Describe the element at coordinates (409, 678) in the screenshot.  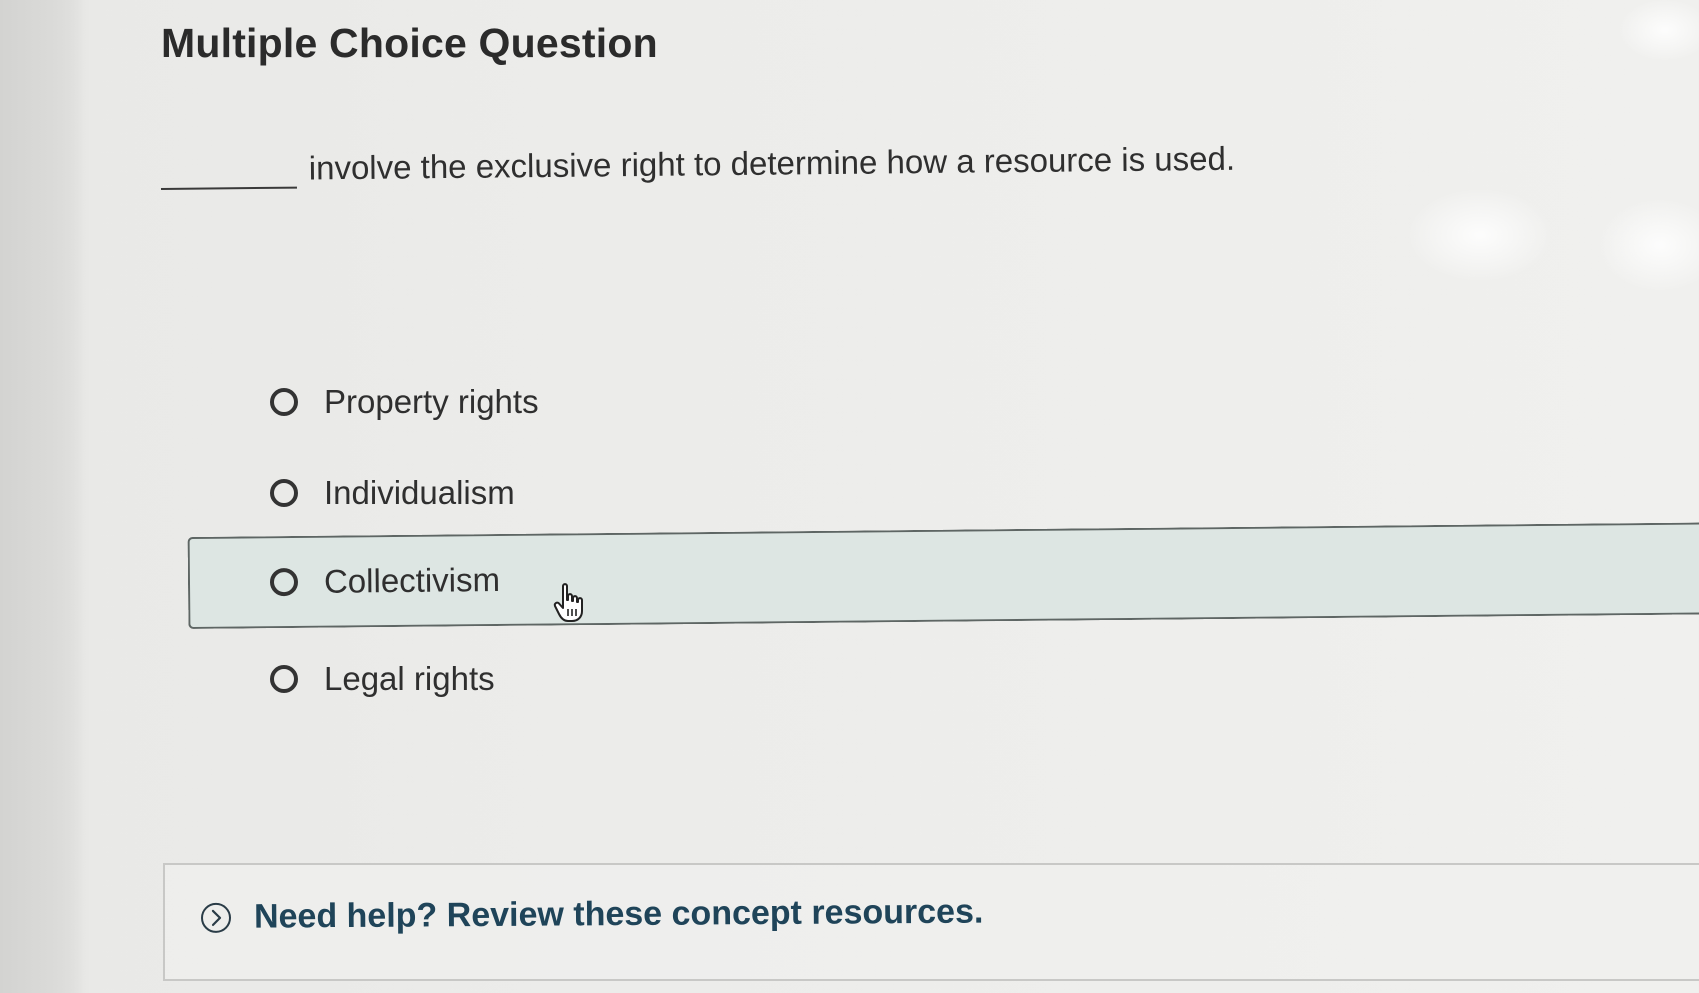
I see `option-label: Legal rights` at that location.